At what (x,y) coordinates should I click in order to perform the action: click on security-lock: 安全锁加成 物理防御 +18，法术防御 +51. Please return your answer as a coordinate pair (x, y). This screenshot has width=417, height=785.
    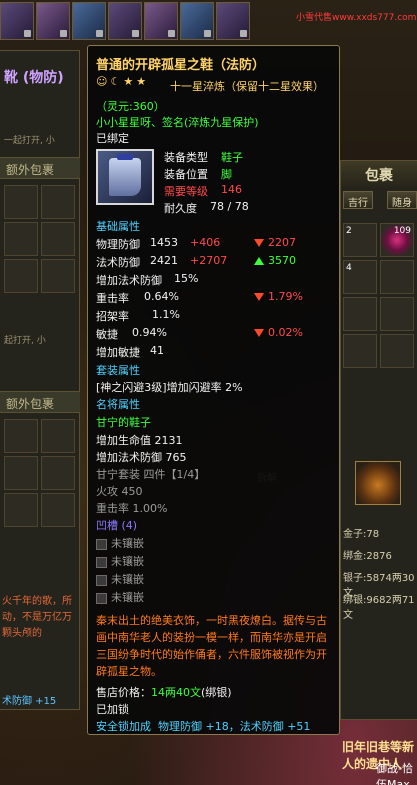
    Looking at the image, I should click on (203, 726).